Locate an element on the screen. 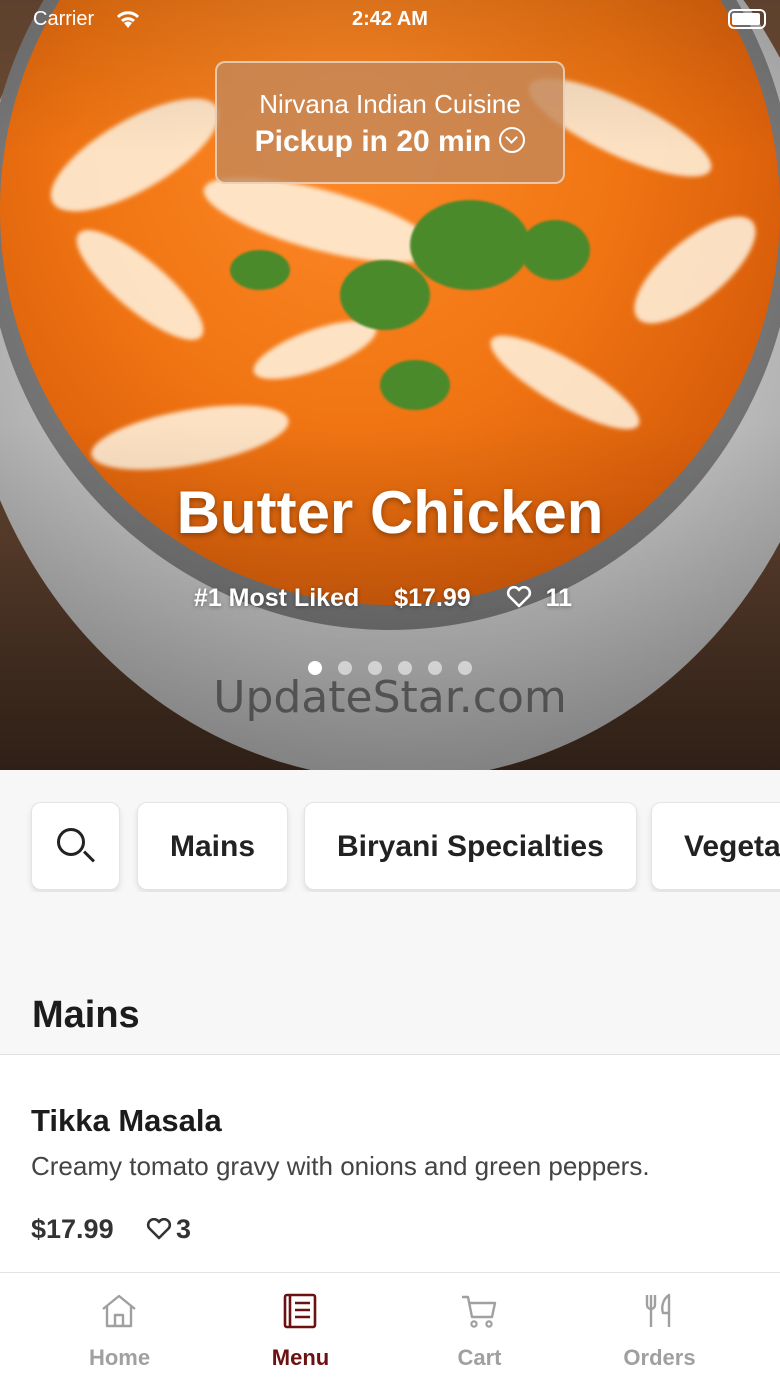 Image resolution: width=780 pixels, height=1388 pixels. pickup-selector-button: Nirvana Indian Cuisine Pickup in 20 min is located at coordinates (390, 122).